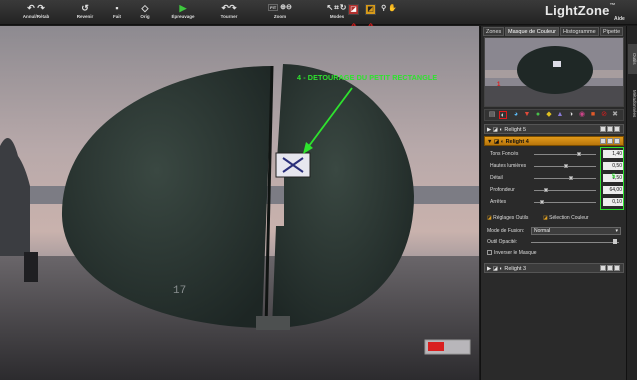 This screenshot has height=380, width=637. What do you see at coordinates (615, 115) in the screenshot?
I see `delete-tool-icon: ✖` at bounding box center [615, 115].